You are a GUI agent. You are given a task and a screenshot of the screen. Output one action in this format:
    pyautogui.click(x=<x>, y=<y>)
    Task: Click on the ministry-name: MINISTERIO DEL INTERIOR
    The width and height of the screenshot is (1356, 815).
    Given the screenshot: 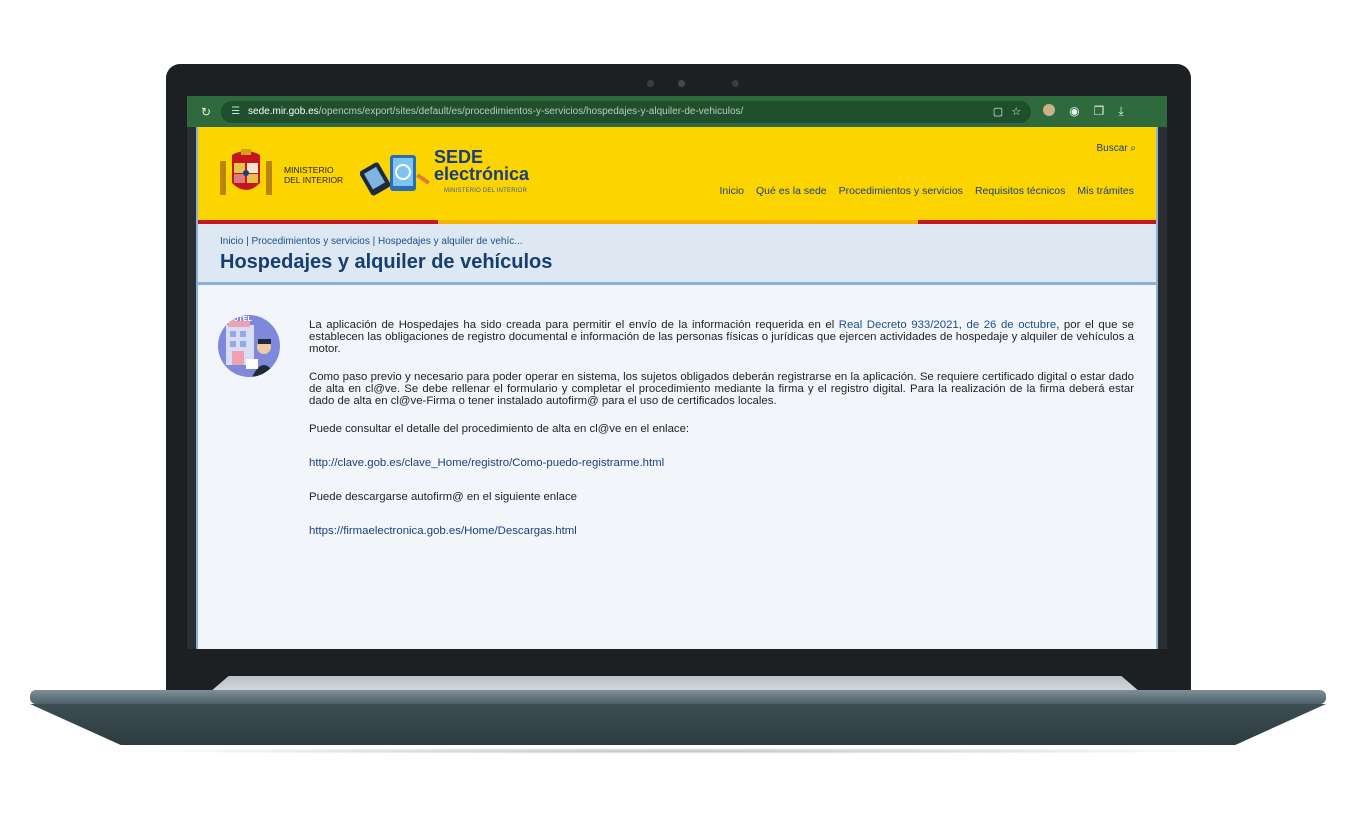 What is the action you would take?
    pyautogui.click(x=313, y=175)
    